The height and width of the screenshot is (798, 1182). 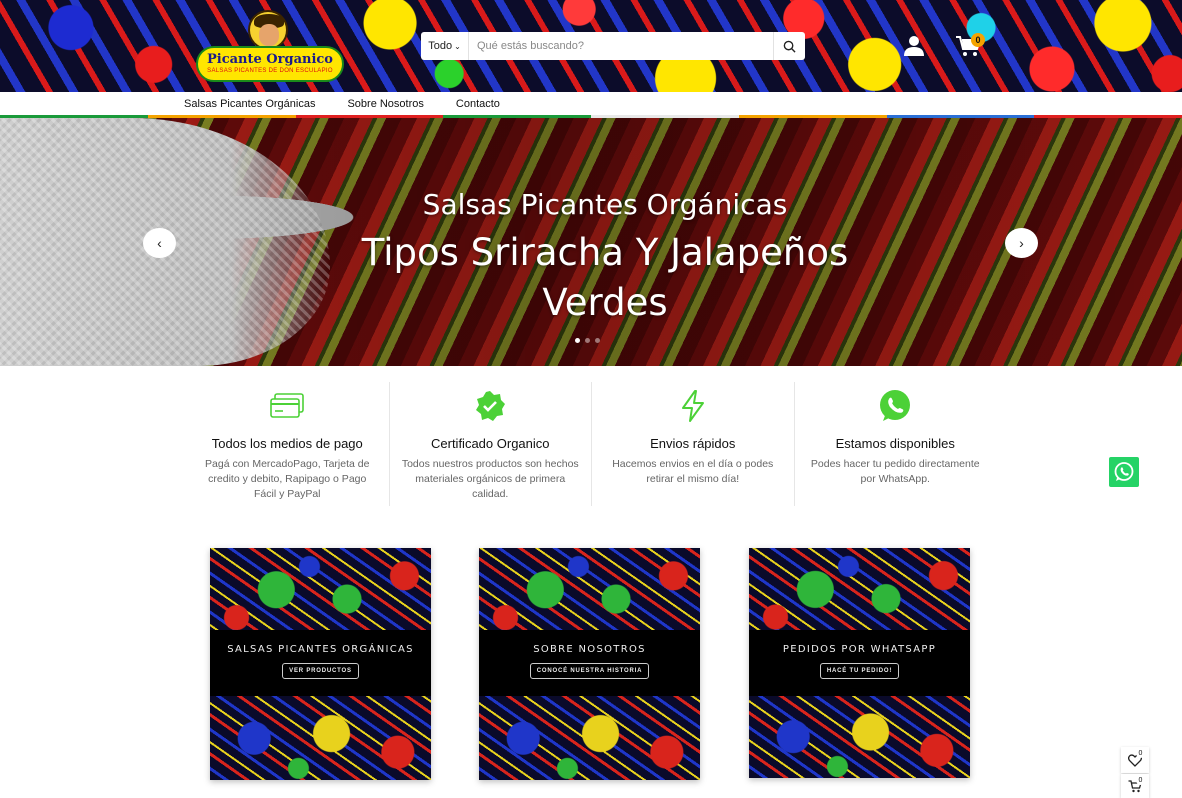 I want to click on hero-title: Tipos Sriracha Y Jalapeños Verdes, so click(x=605, y=278).